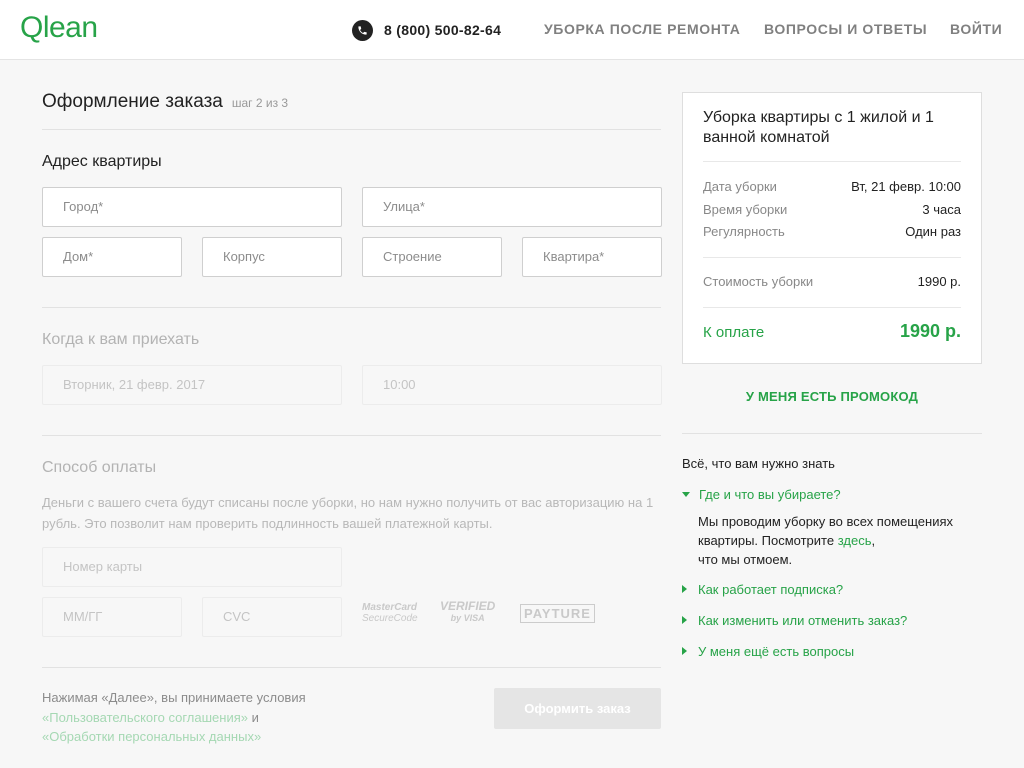 The height and width of the screenshot is (768, 1024). Describe the element at coordinates (132, 101) in the screenshot. I see `page-title-text: Оформление заказа` at that location.